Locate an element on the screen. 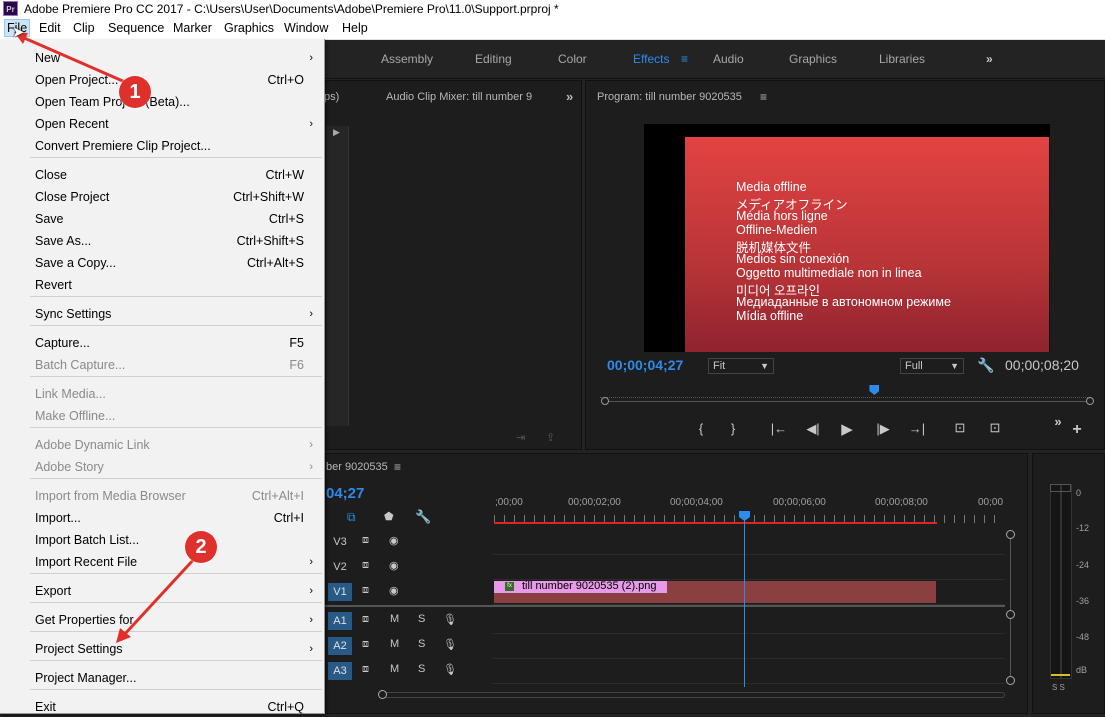  menu-help: Help is located at coordinates (355, 28).